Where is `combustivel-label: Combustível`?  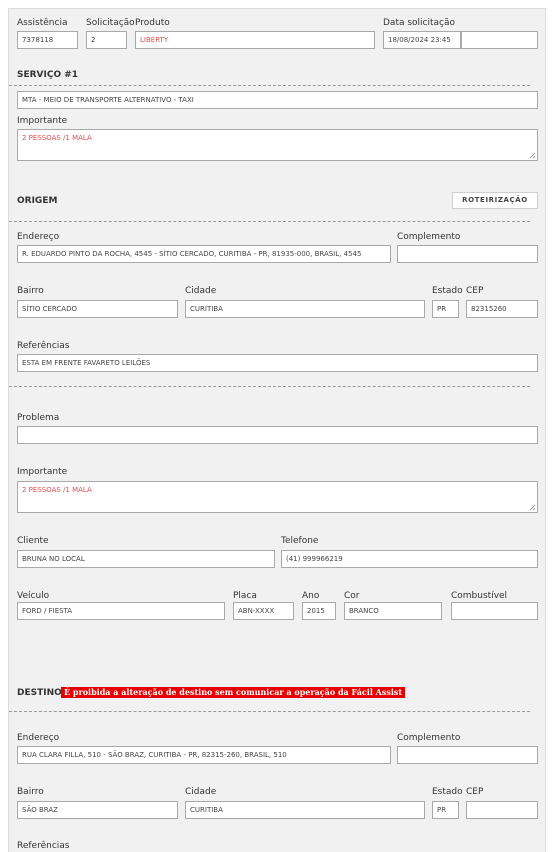 combustivel-label: Combustível is located at coordinates (479, 596).